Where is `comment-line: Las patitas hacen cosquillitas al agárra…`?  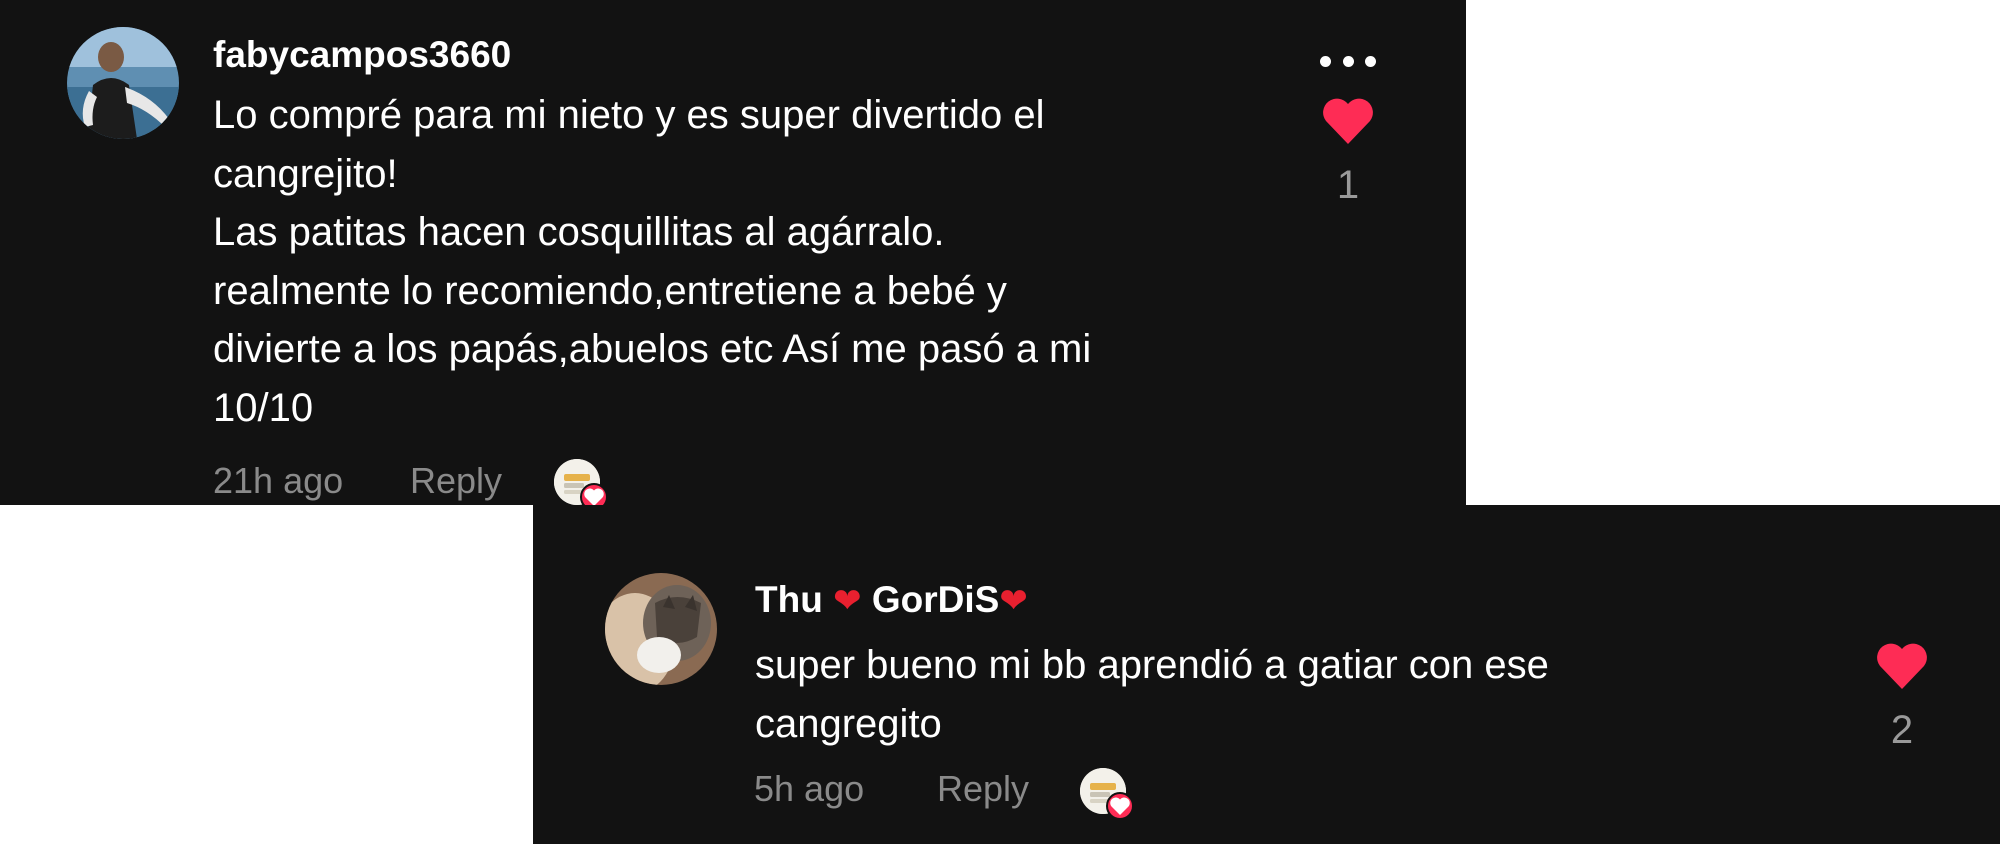 comment-line: Las patitas hacen cosquillitas al agárra… is located at coordinates (579, 232).